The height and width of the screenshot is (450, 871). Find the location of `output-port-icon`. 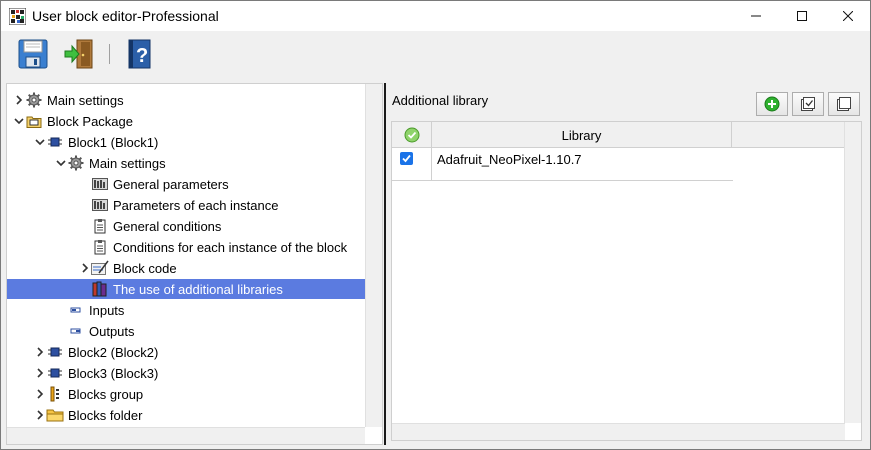

output-port-icon is located at coordinates (76, 331).